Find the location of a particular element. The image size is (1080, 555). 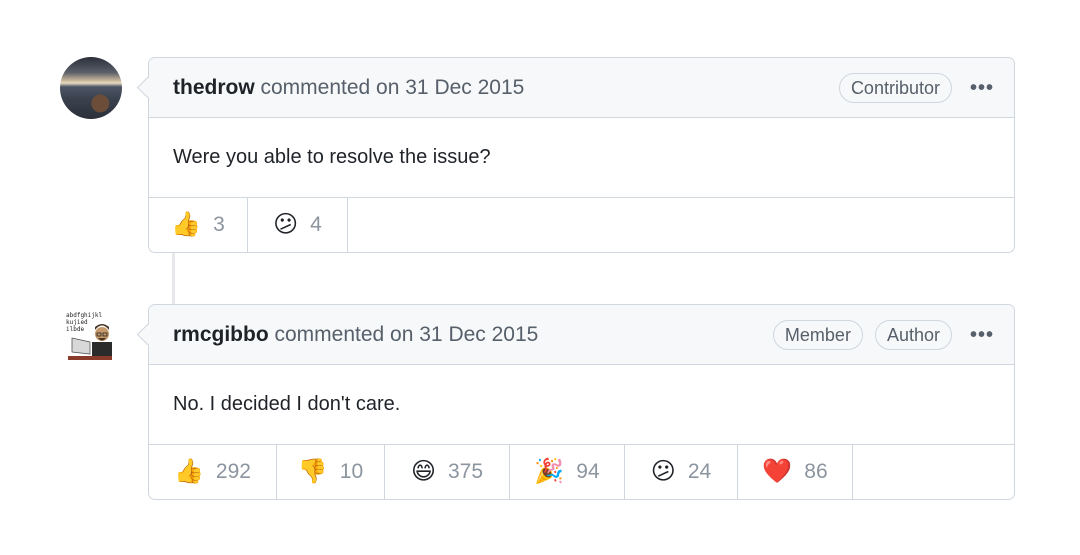

reaction-laugh-button: 😄 375 is located at coordinates (447, 472).